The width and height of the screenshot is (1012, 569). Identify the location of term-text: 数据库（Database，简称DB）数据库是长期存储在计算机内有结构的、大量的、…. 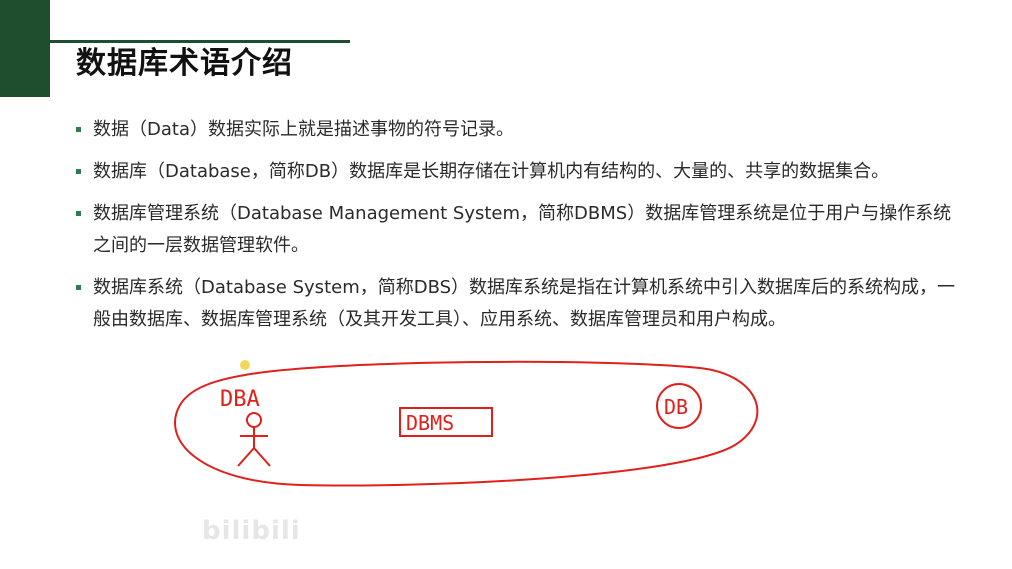
(491, 171).